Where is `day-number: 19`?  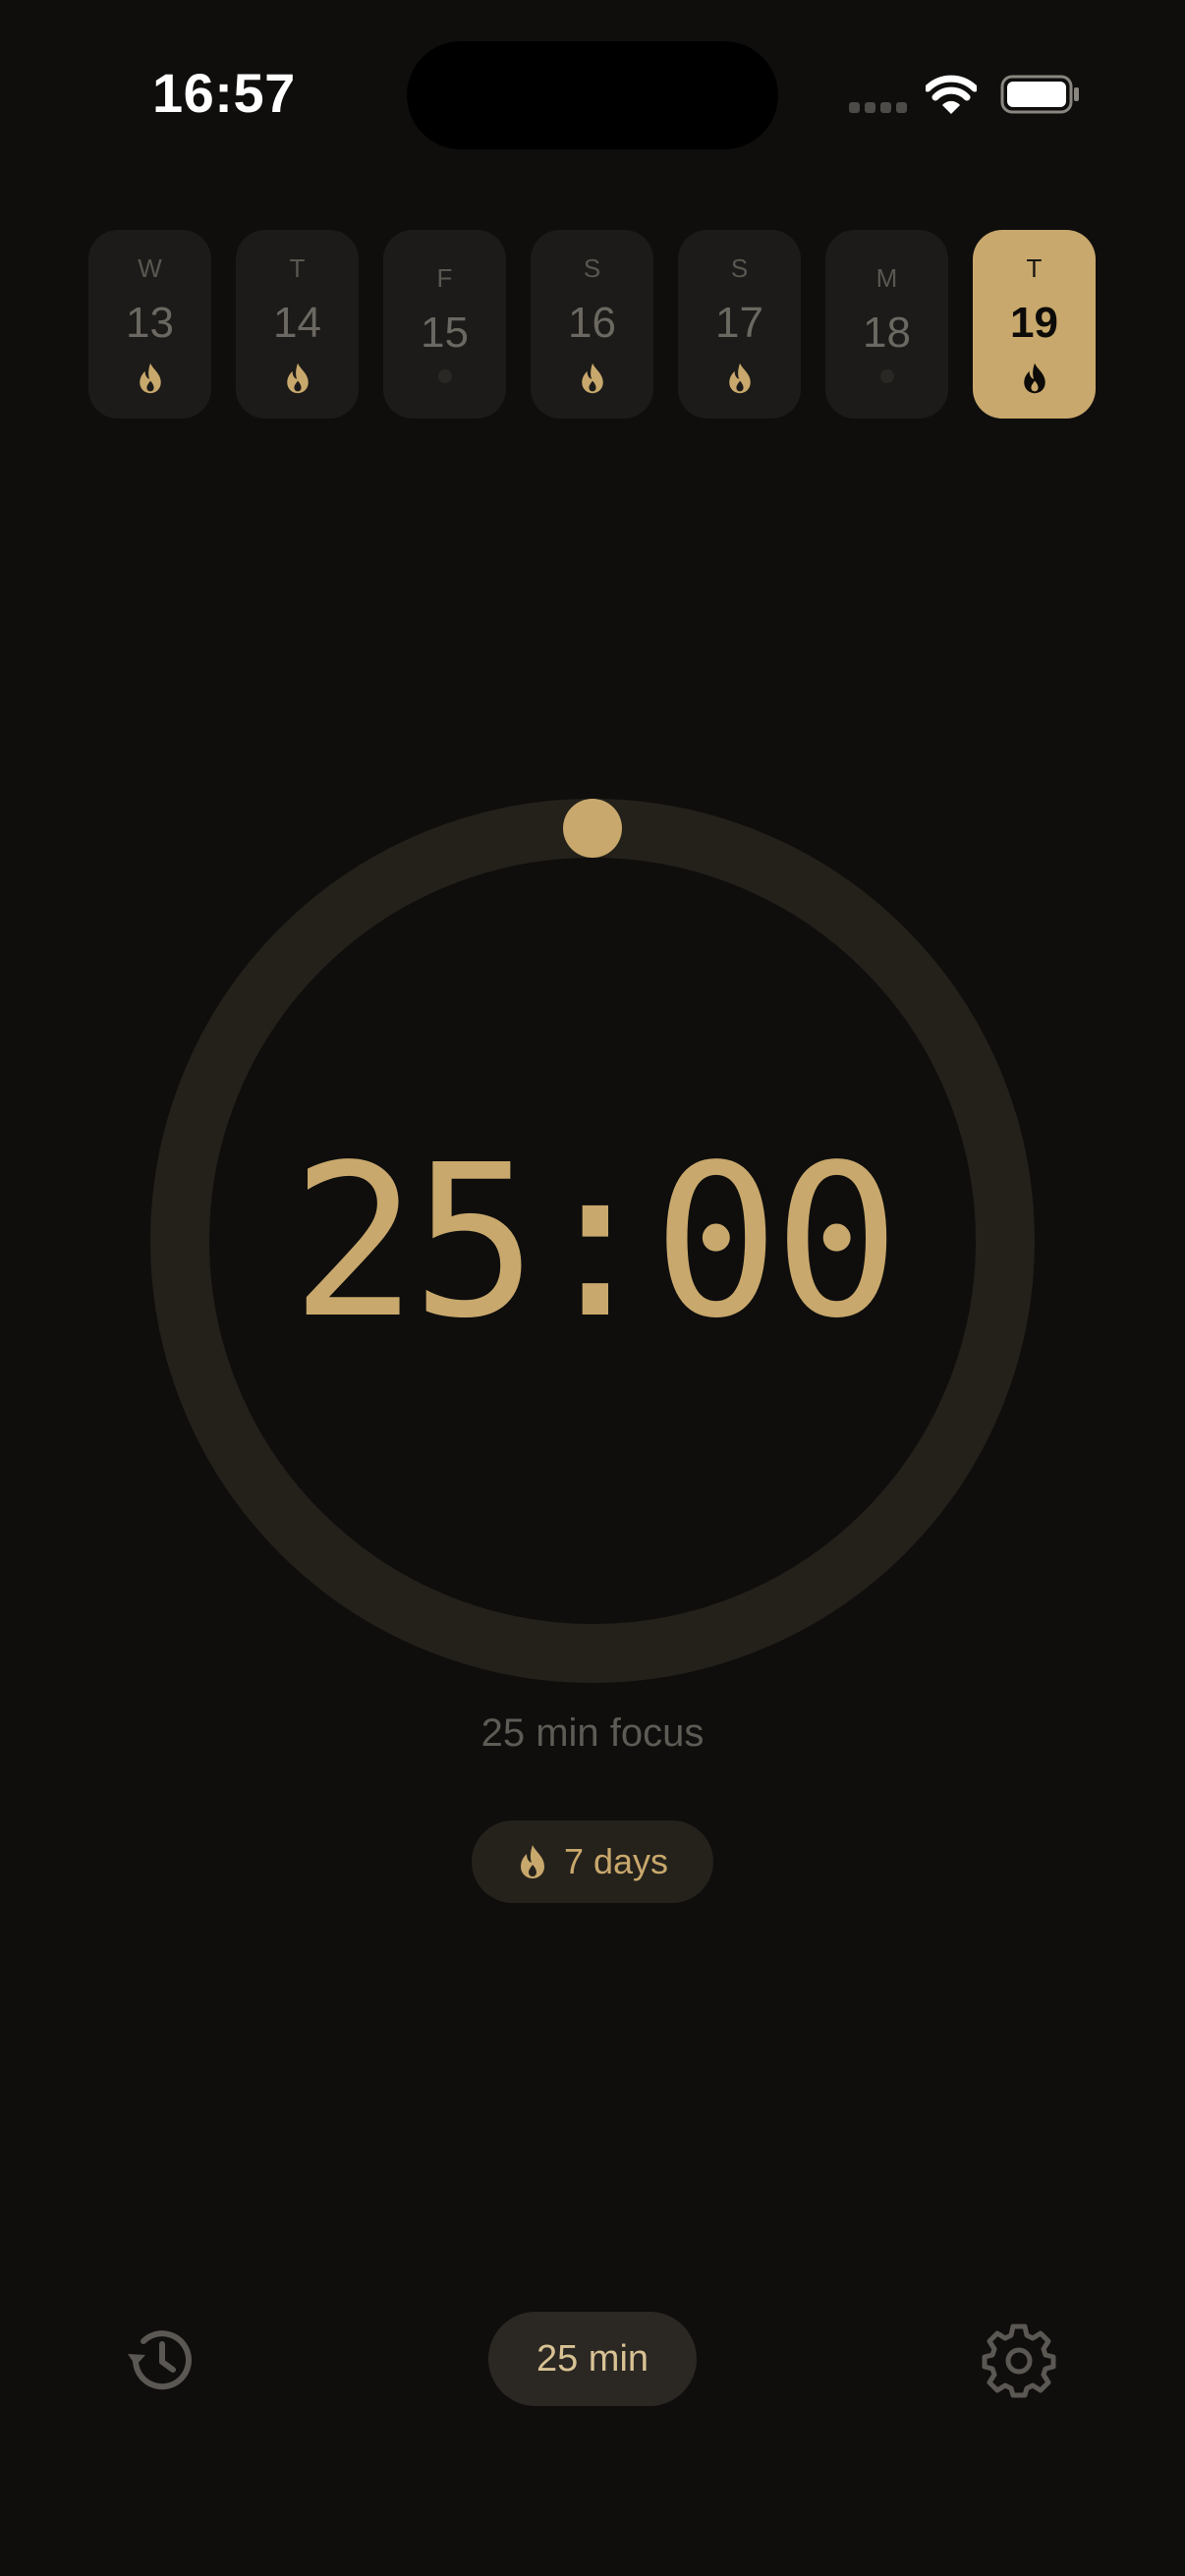
day-number: 19 is located at coordinates (1034, 323).